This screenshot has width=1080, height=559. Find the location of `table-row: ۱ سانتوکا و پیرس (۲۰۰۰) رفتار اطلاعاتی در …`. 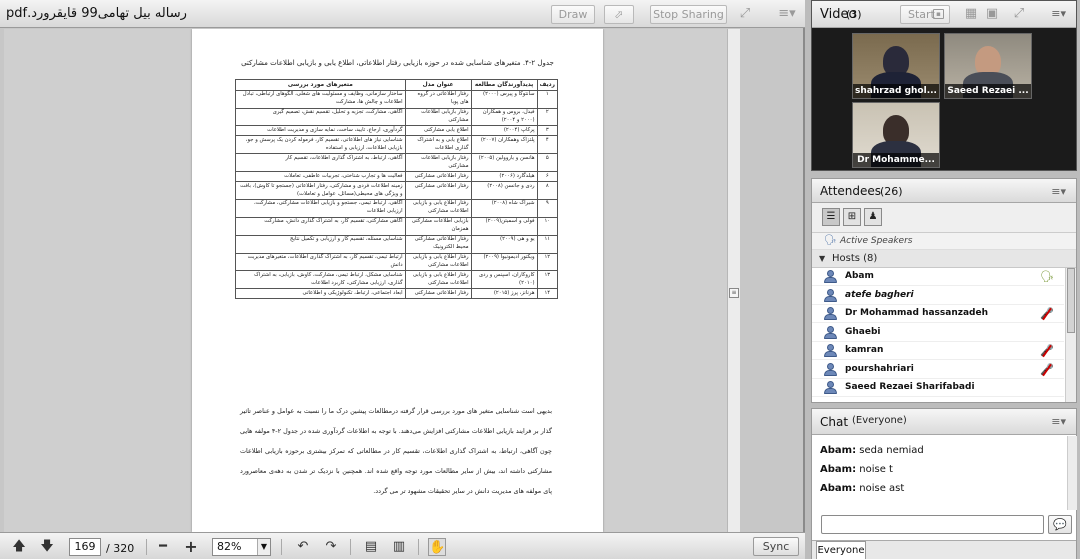

table-row: ۱ سانتوکا و پیرس (۲۰۰۰) رفتار اطلاعاتی در … is located at coordinates (397, 99).